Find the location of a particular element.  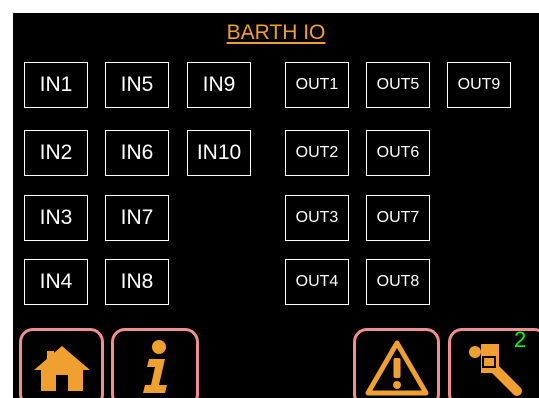

input-button-in3: IN3 is located at coordinates (56, 218).